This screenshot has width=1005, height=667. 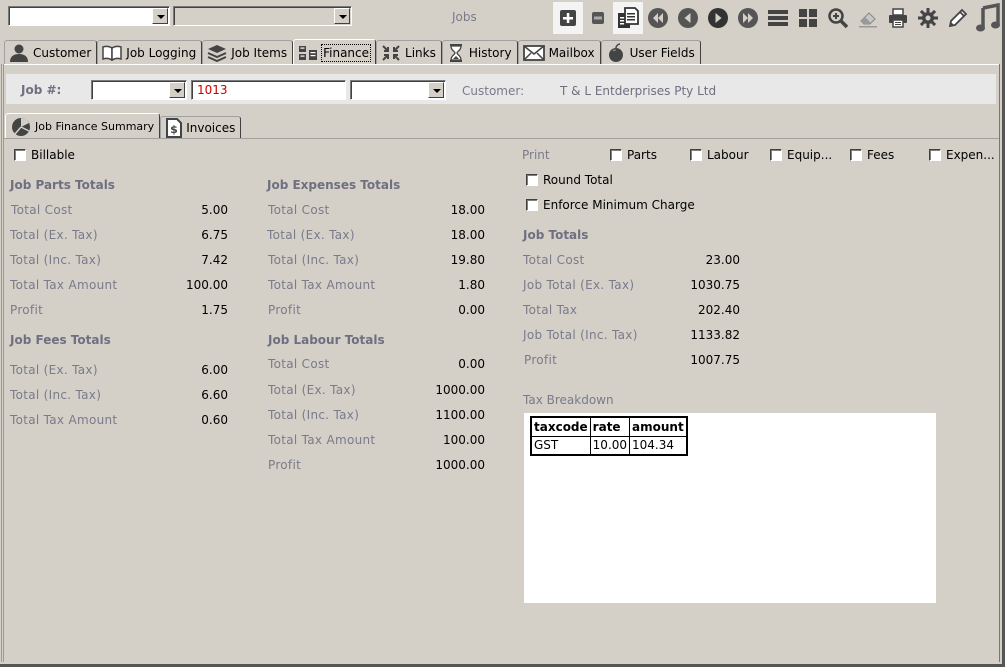 What do you see at coordinates (214, 310) in the screenshot?
I see `parts-row-value: 1.75` at bounding box center [214, 310].